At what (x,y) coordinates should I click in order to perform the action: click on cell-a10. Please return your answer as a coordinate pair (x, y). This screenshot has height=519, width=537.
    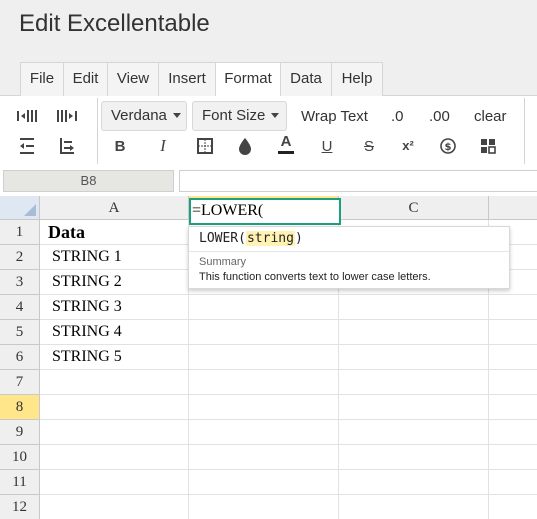
    Looking at the image, I should click on (114, 457).